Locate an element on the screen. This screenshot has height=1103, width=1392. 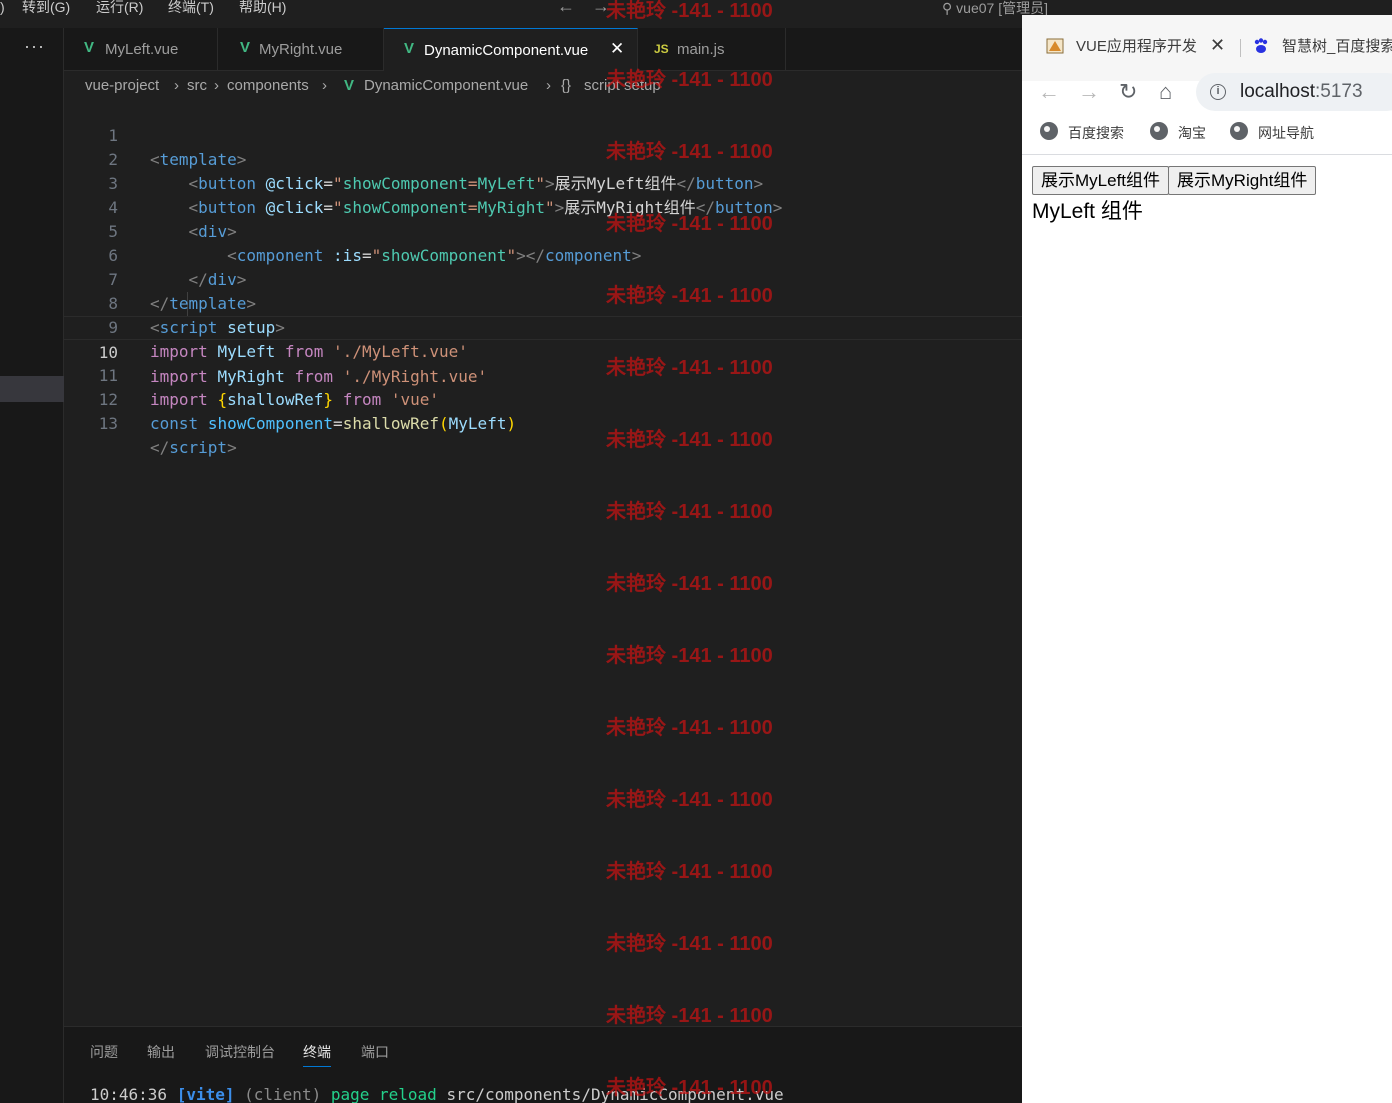
address-bar: i localhost:5173 is located at coordinates (1294, 92).